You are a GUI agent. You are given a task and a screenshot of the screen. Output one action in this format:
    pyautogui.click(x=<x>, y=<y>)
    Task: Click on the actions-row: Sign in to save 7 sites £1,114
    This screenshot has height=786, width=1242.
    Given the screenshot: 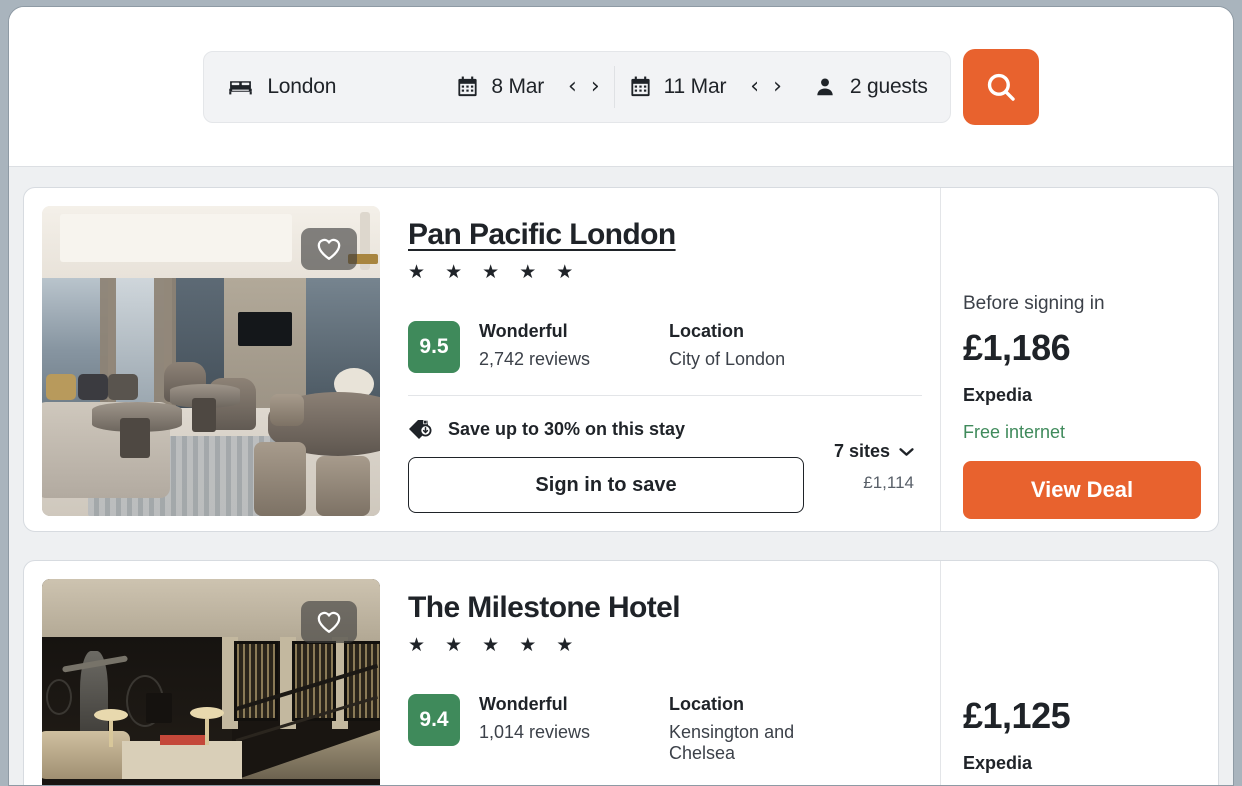 What is the action you would take?
    pyautogui.click(x=665, y=477)
    